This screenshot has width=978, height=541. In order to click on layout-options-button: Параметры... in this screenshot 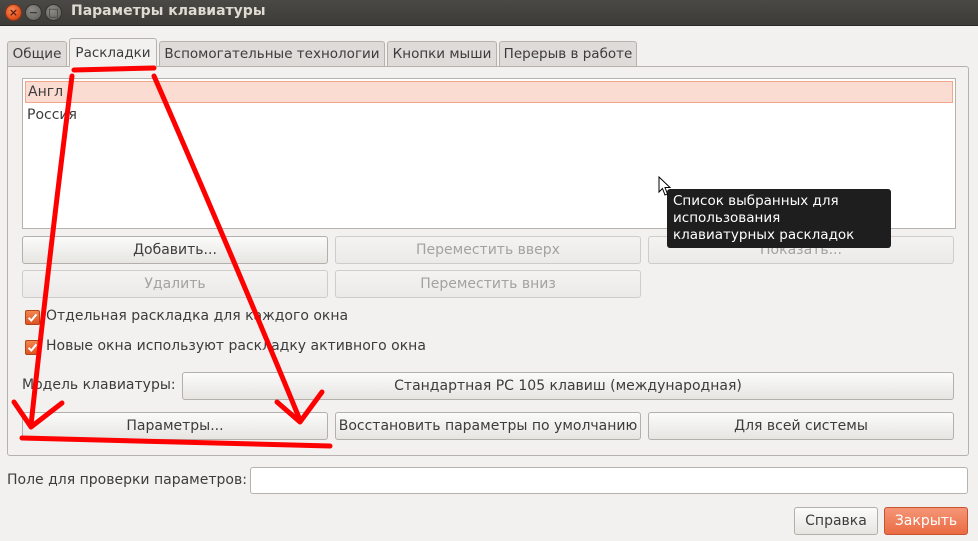, I will do `click(175, 426)`.